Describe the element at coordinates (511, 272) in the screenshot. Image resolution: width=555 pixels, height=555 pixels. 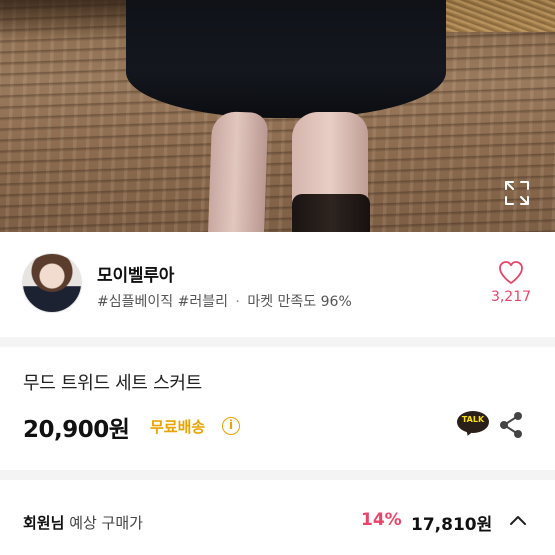
I see `heart-icon` at that location.